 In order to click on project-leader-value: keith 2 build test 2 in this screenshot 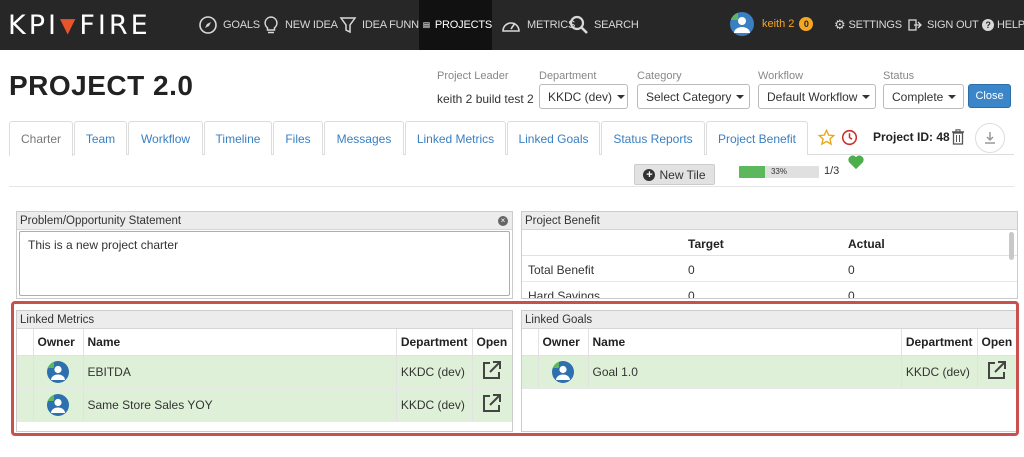, I will do `click(485, 99)`.